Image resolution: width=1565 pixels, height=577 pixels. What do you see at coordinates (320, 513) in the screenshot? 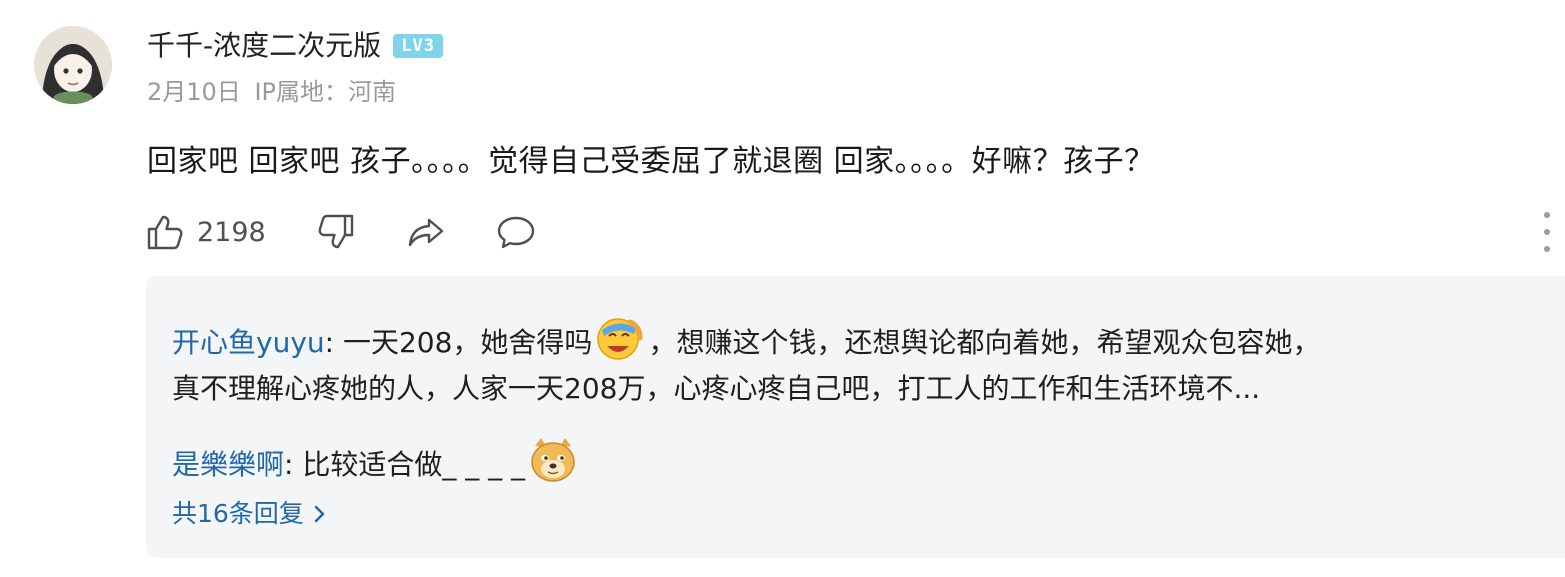
I see `chevron-right-icon` at bounding box center [320, 513].